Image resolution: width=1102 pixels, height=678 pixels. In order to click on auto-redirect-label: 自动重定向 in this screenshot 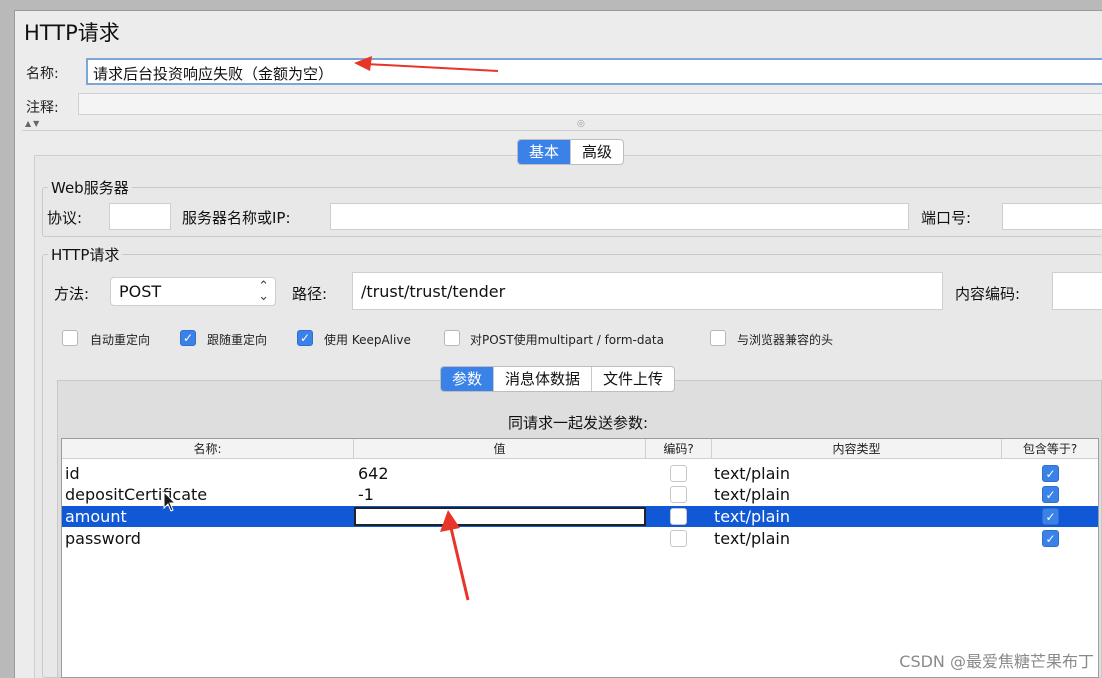, I will do `click(120, 340)`.